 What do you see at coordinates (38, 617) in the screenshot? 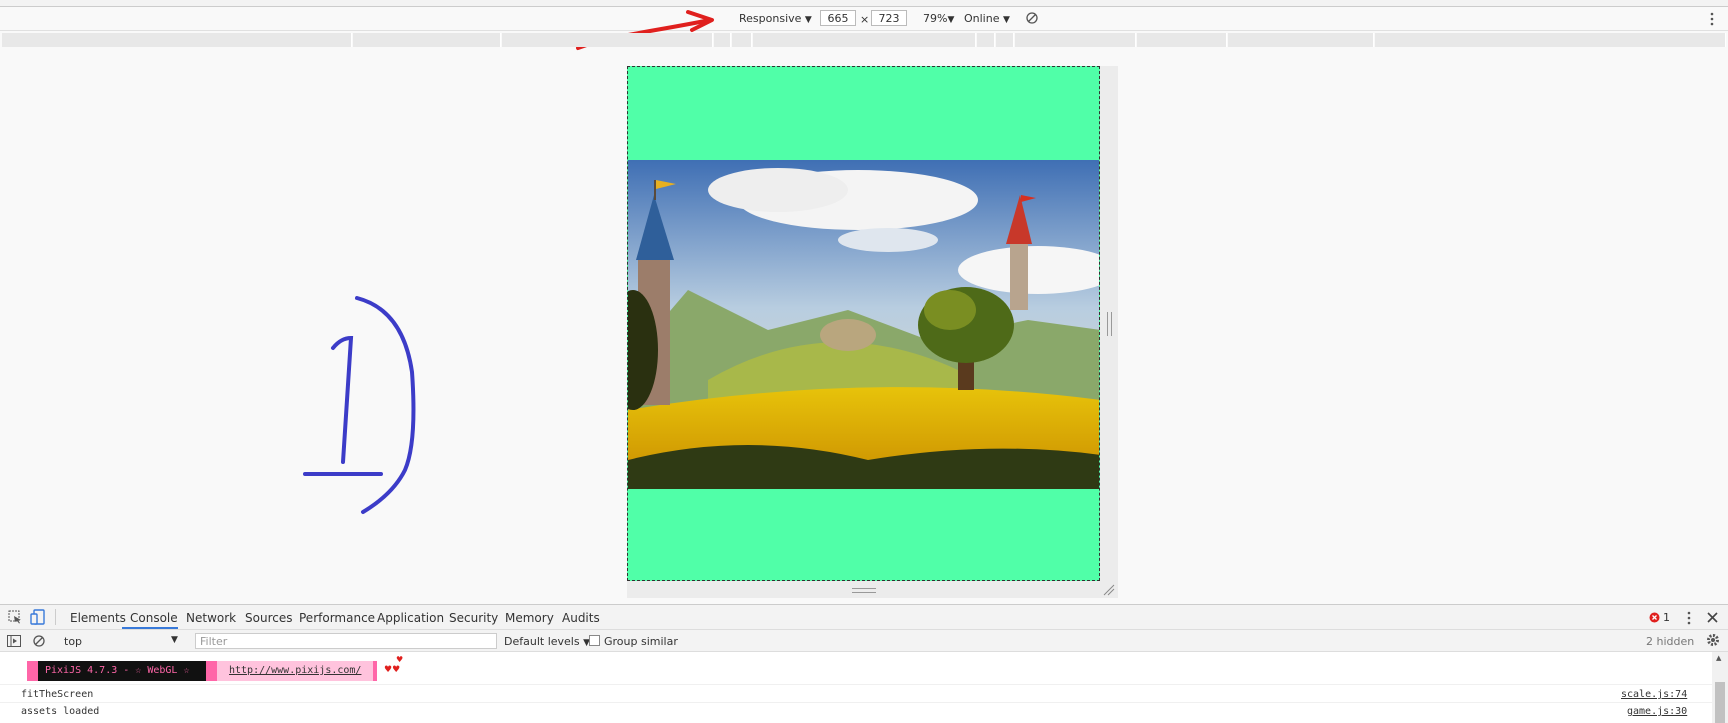
I see `device-toggle-icon` at bounding box center [38, 617].